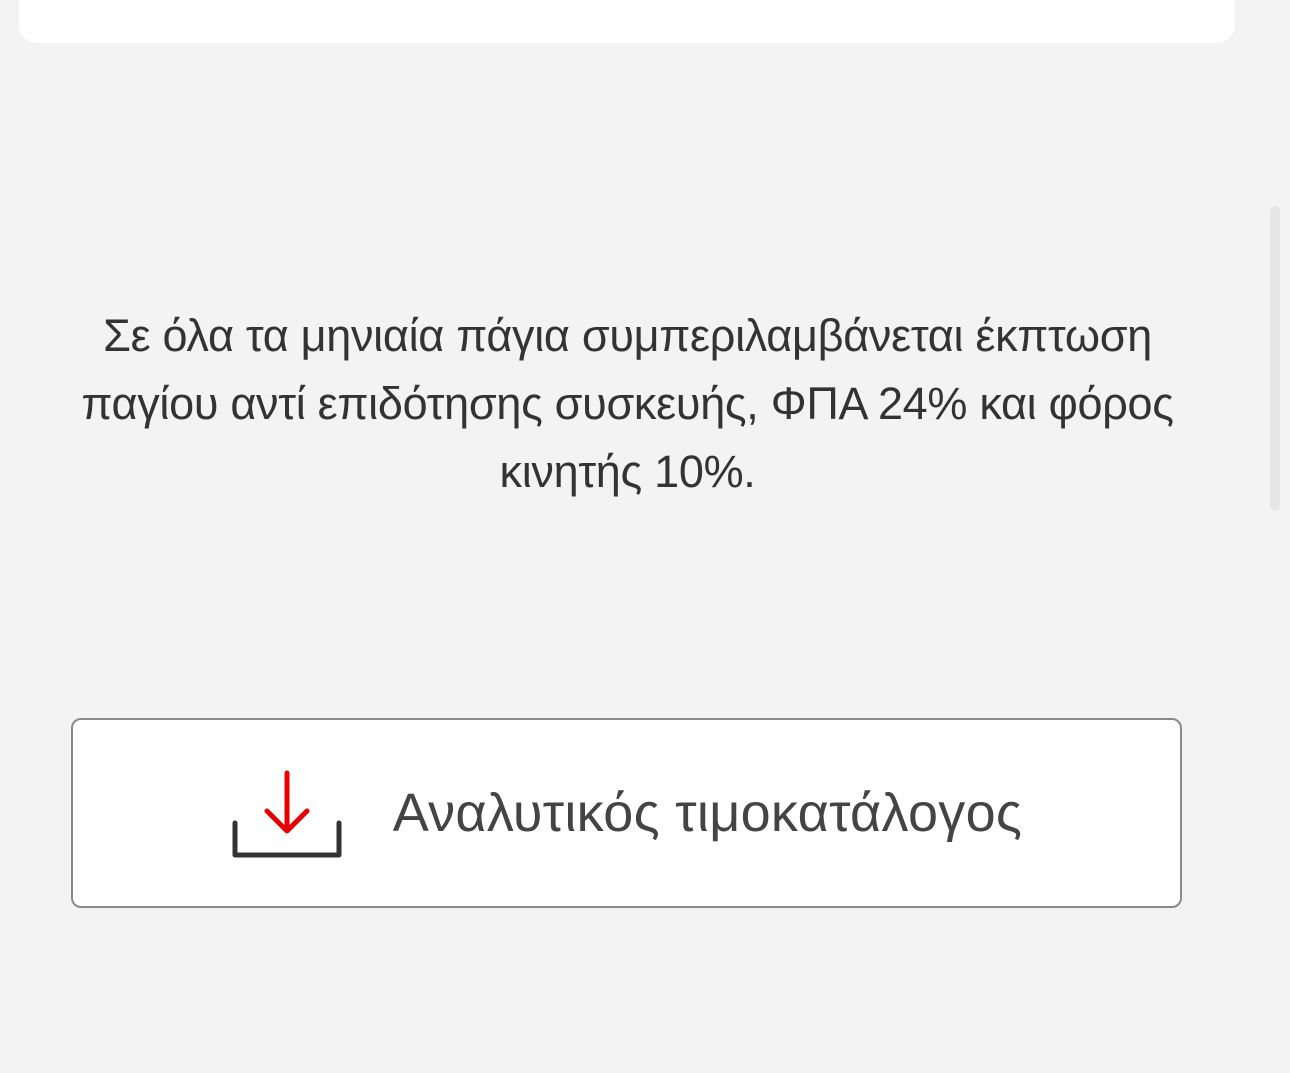 Image resolution: width=1290 pixels, height=1073 pixels. Describe the element at coordinates (627, 21) in the screenshot. I see `top-card` at that location.